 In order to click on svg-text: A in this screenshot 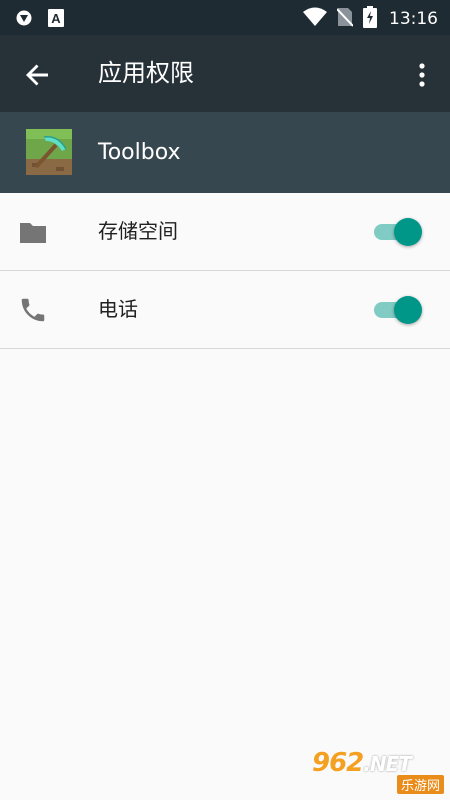, I will do `click(56, 18)`.